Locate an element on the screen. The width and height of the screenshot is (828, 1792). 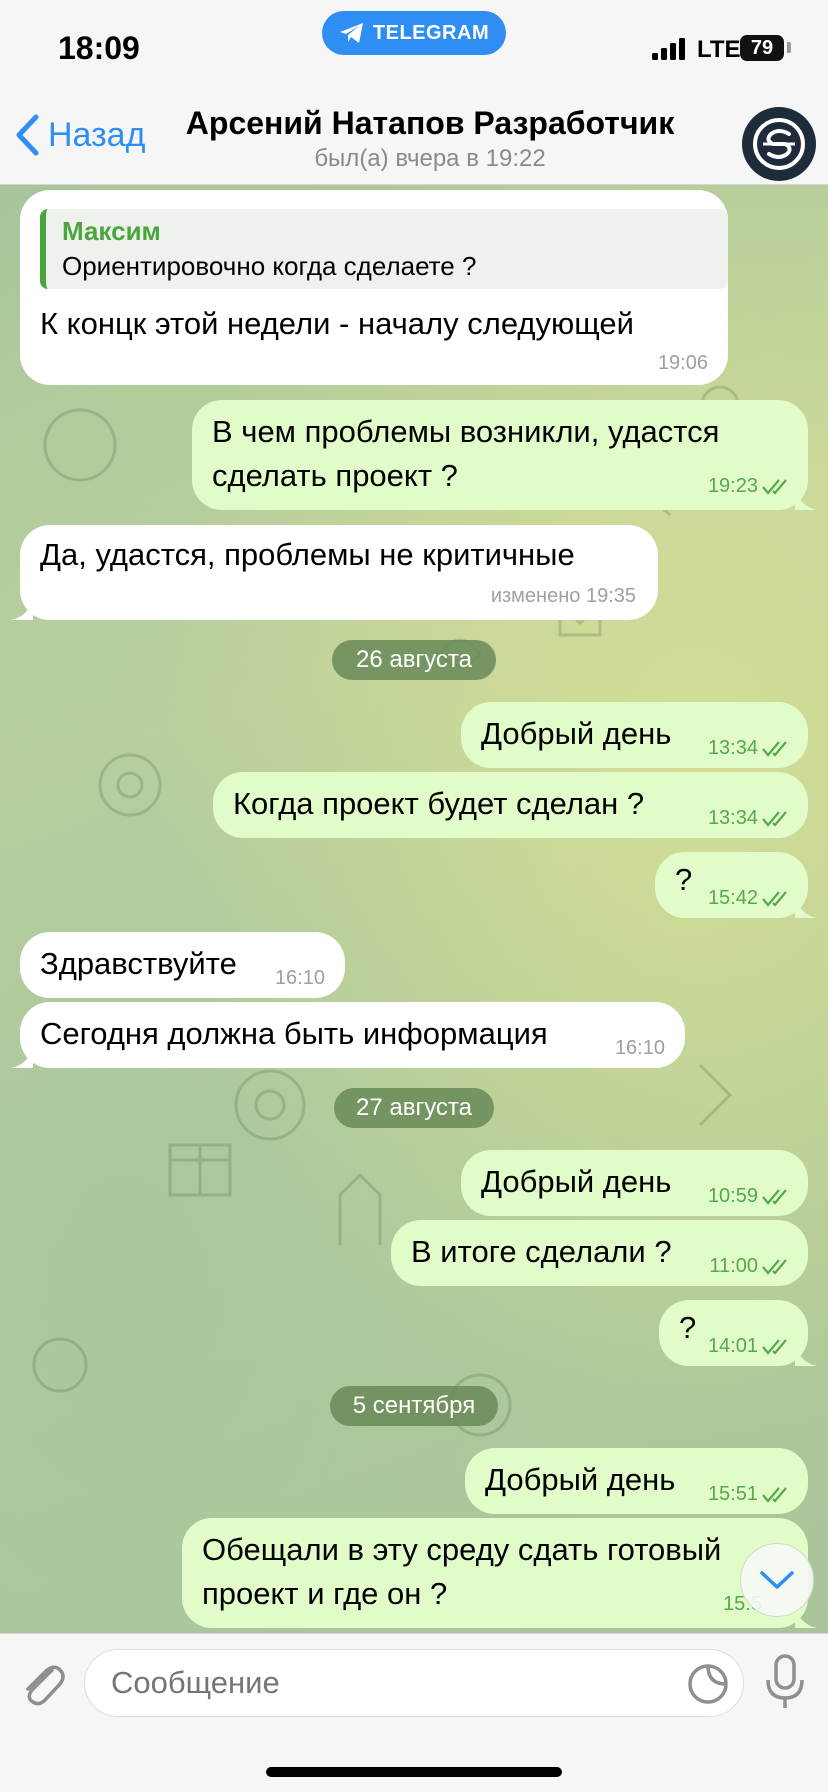
message-outgoing: Когда проект будет сделан ? 13:34 is located at coordinates (510, 805).